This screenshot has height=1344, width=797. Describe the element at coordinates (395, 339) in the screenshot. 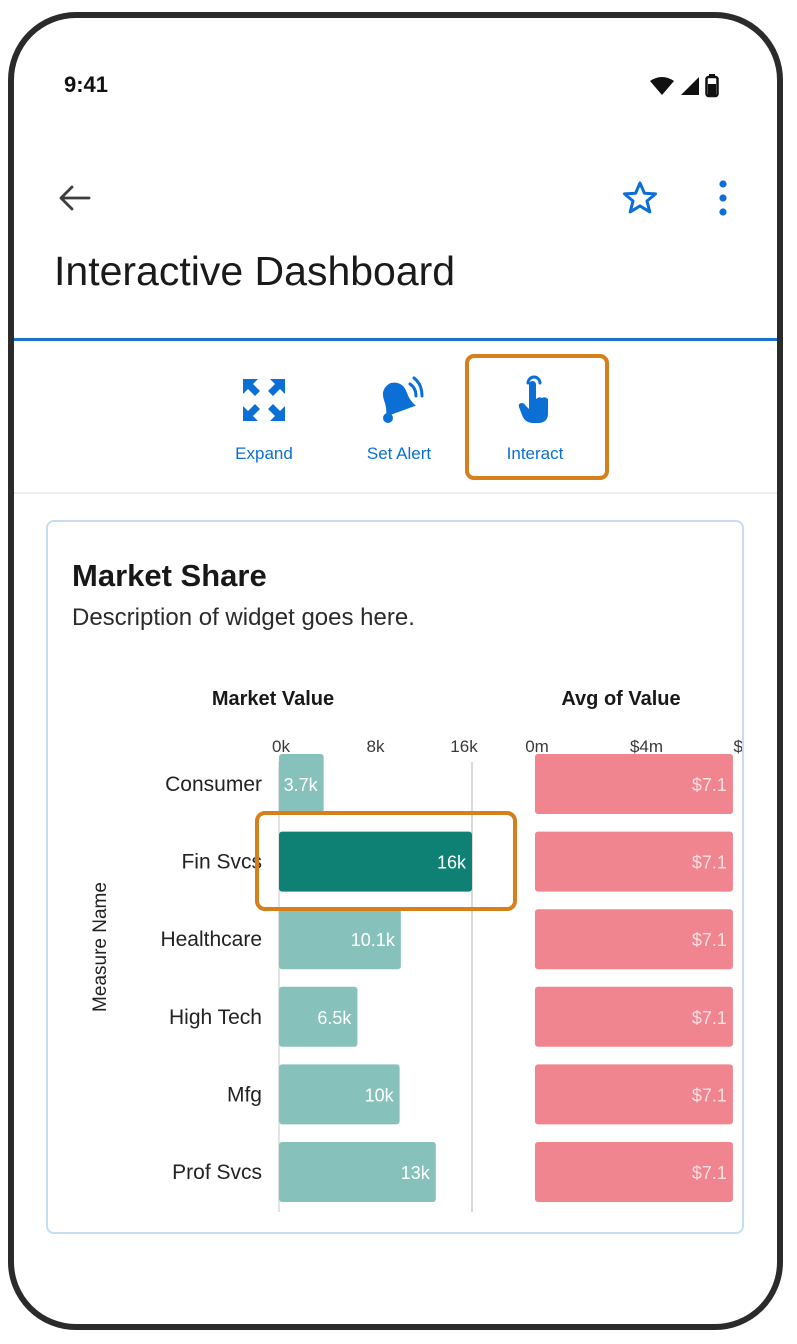

I see `header-divider` at that location.